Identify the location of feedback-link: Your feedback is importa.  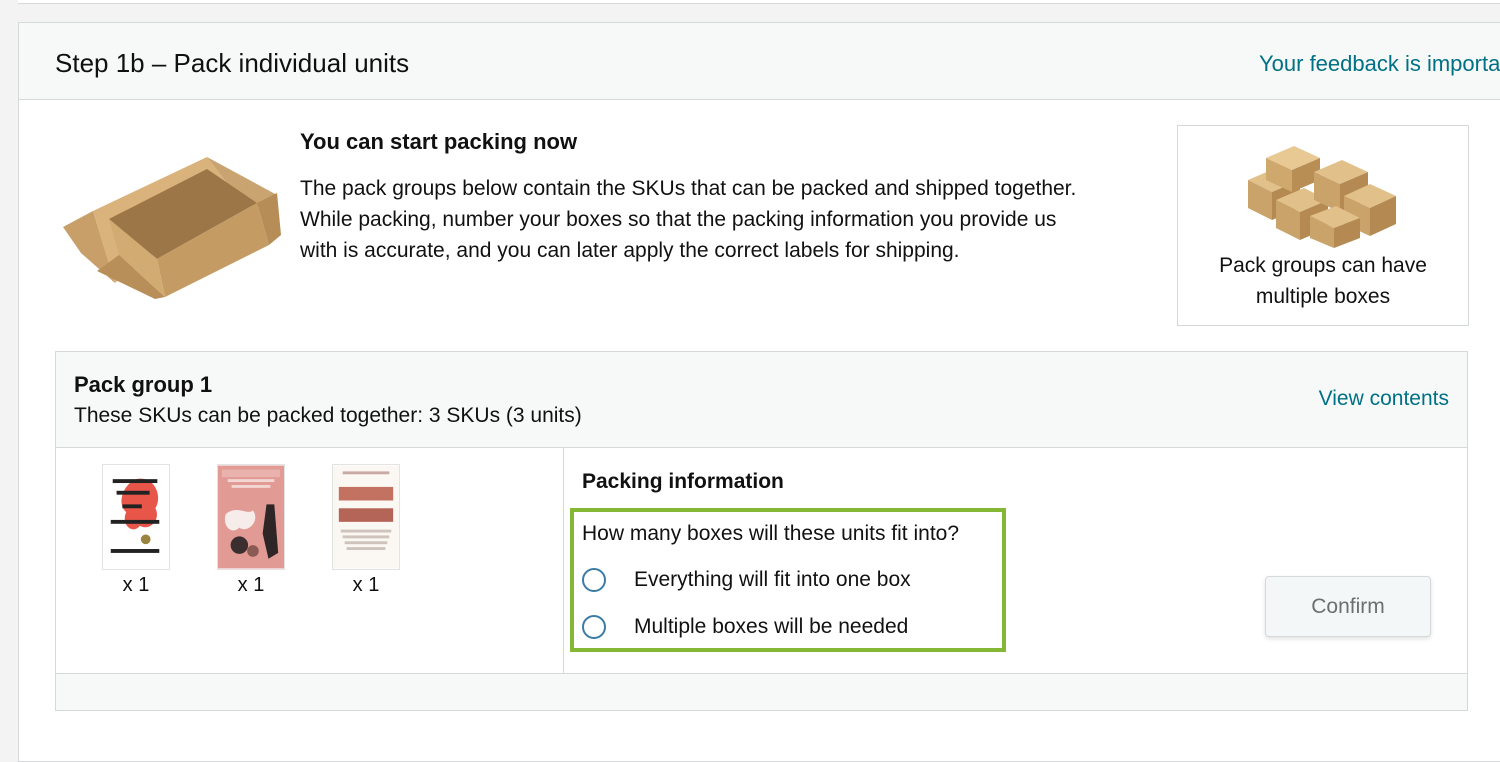
(1379, 64).